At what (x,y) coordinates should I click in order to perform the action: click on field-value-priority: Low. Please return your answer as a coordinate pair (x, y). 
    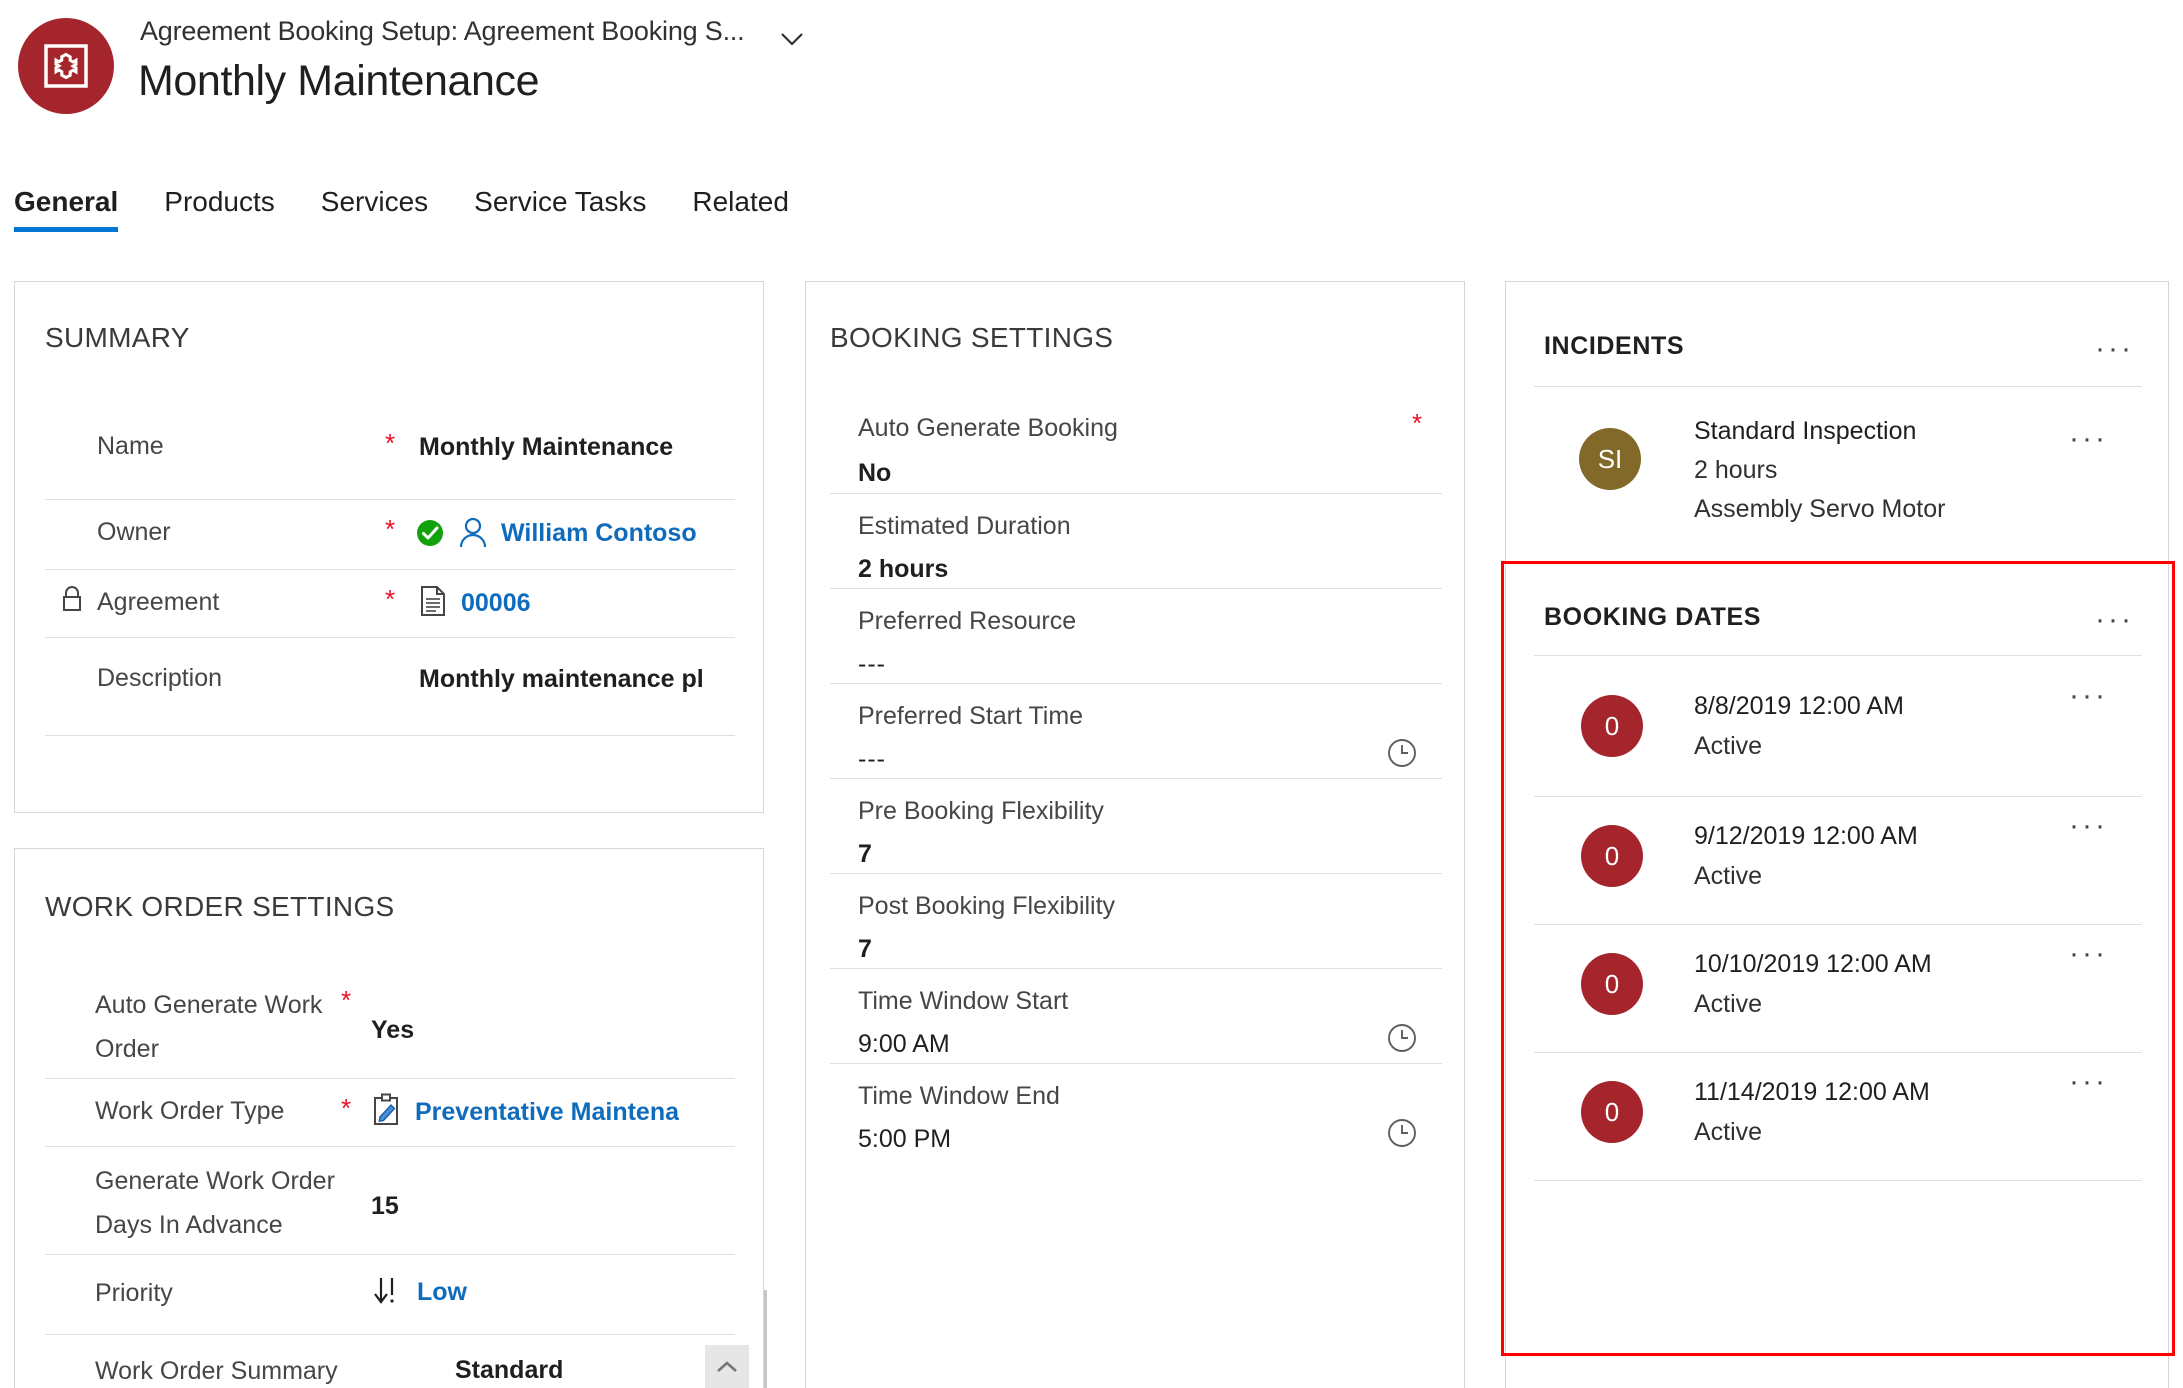
    Looking at the image, I should click on (442, 1292).